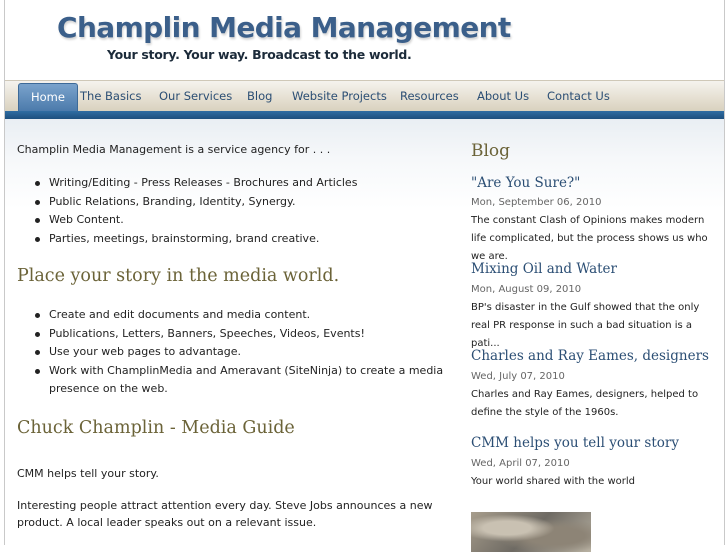 The width and height of the screenshot is (727, 552). Describe the element at coordinates (553, 481) in the screenshot. I see `blog-post-excerpt: Your world shared with the world` at that location.